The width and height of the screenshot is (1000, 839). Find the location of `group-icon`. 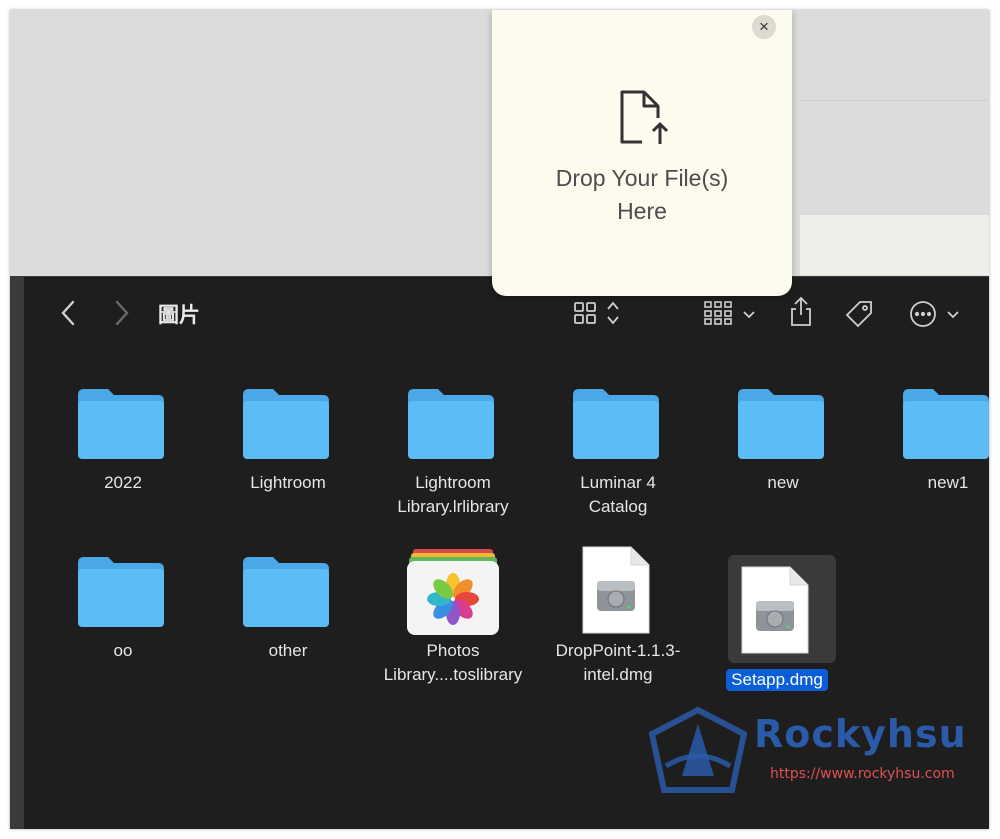

group-icon is located at coordinates (719, 315).